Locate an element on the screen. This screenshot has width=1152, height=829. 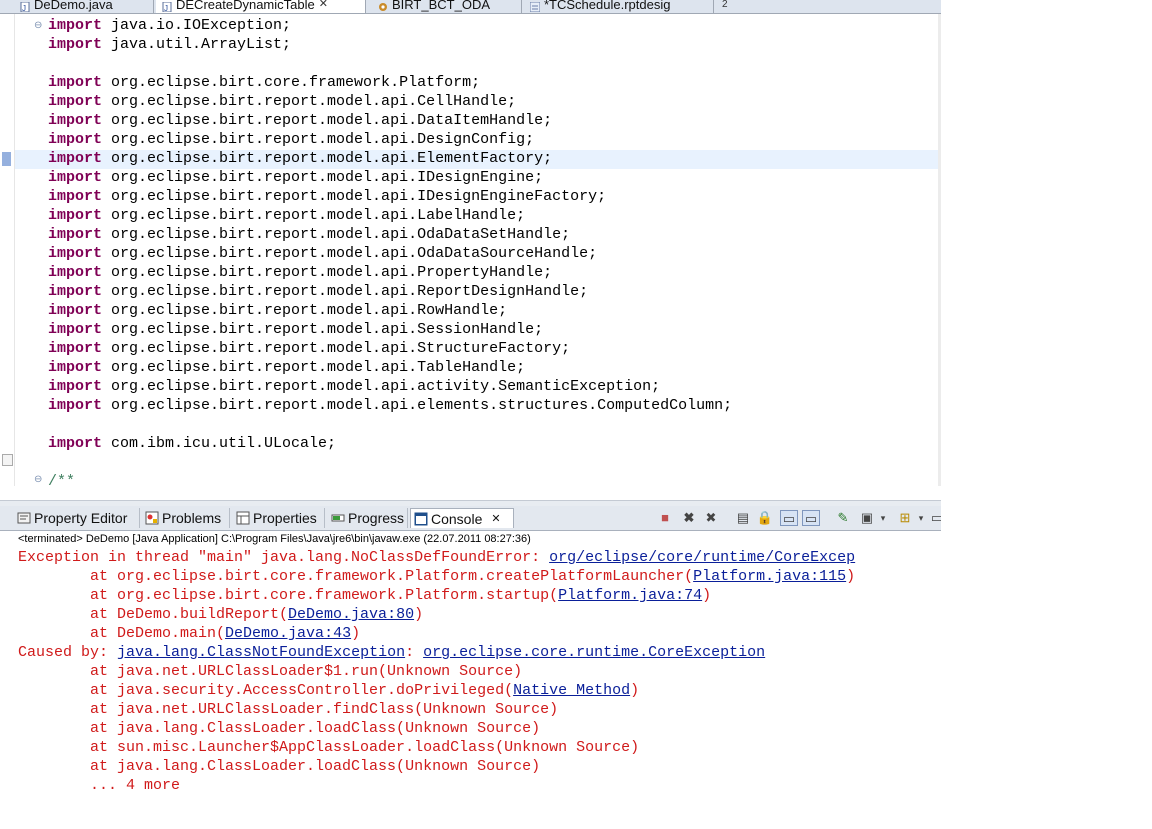
console-text: : is located at coordinates (414, 652).